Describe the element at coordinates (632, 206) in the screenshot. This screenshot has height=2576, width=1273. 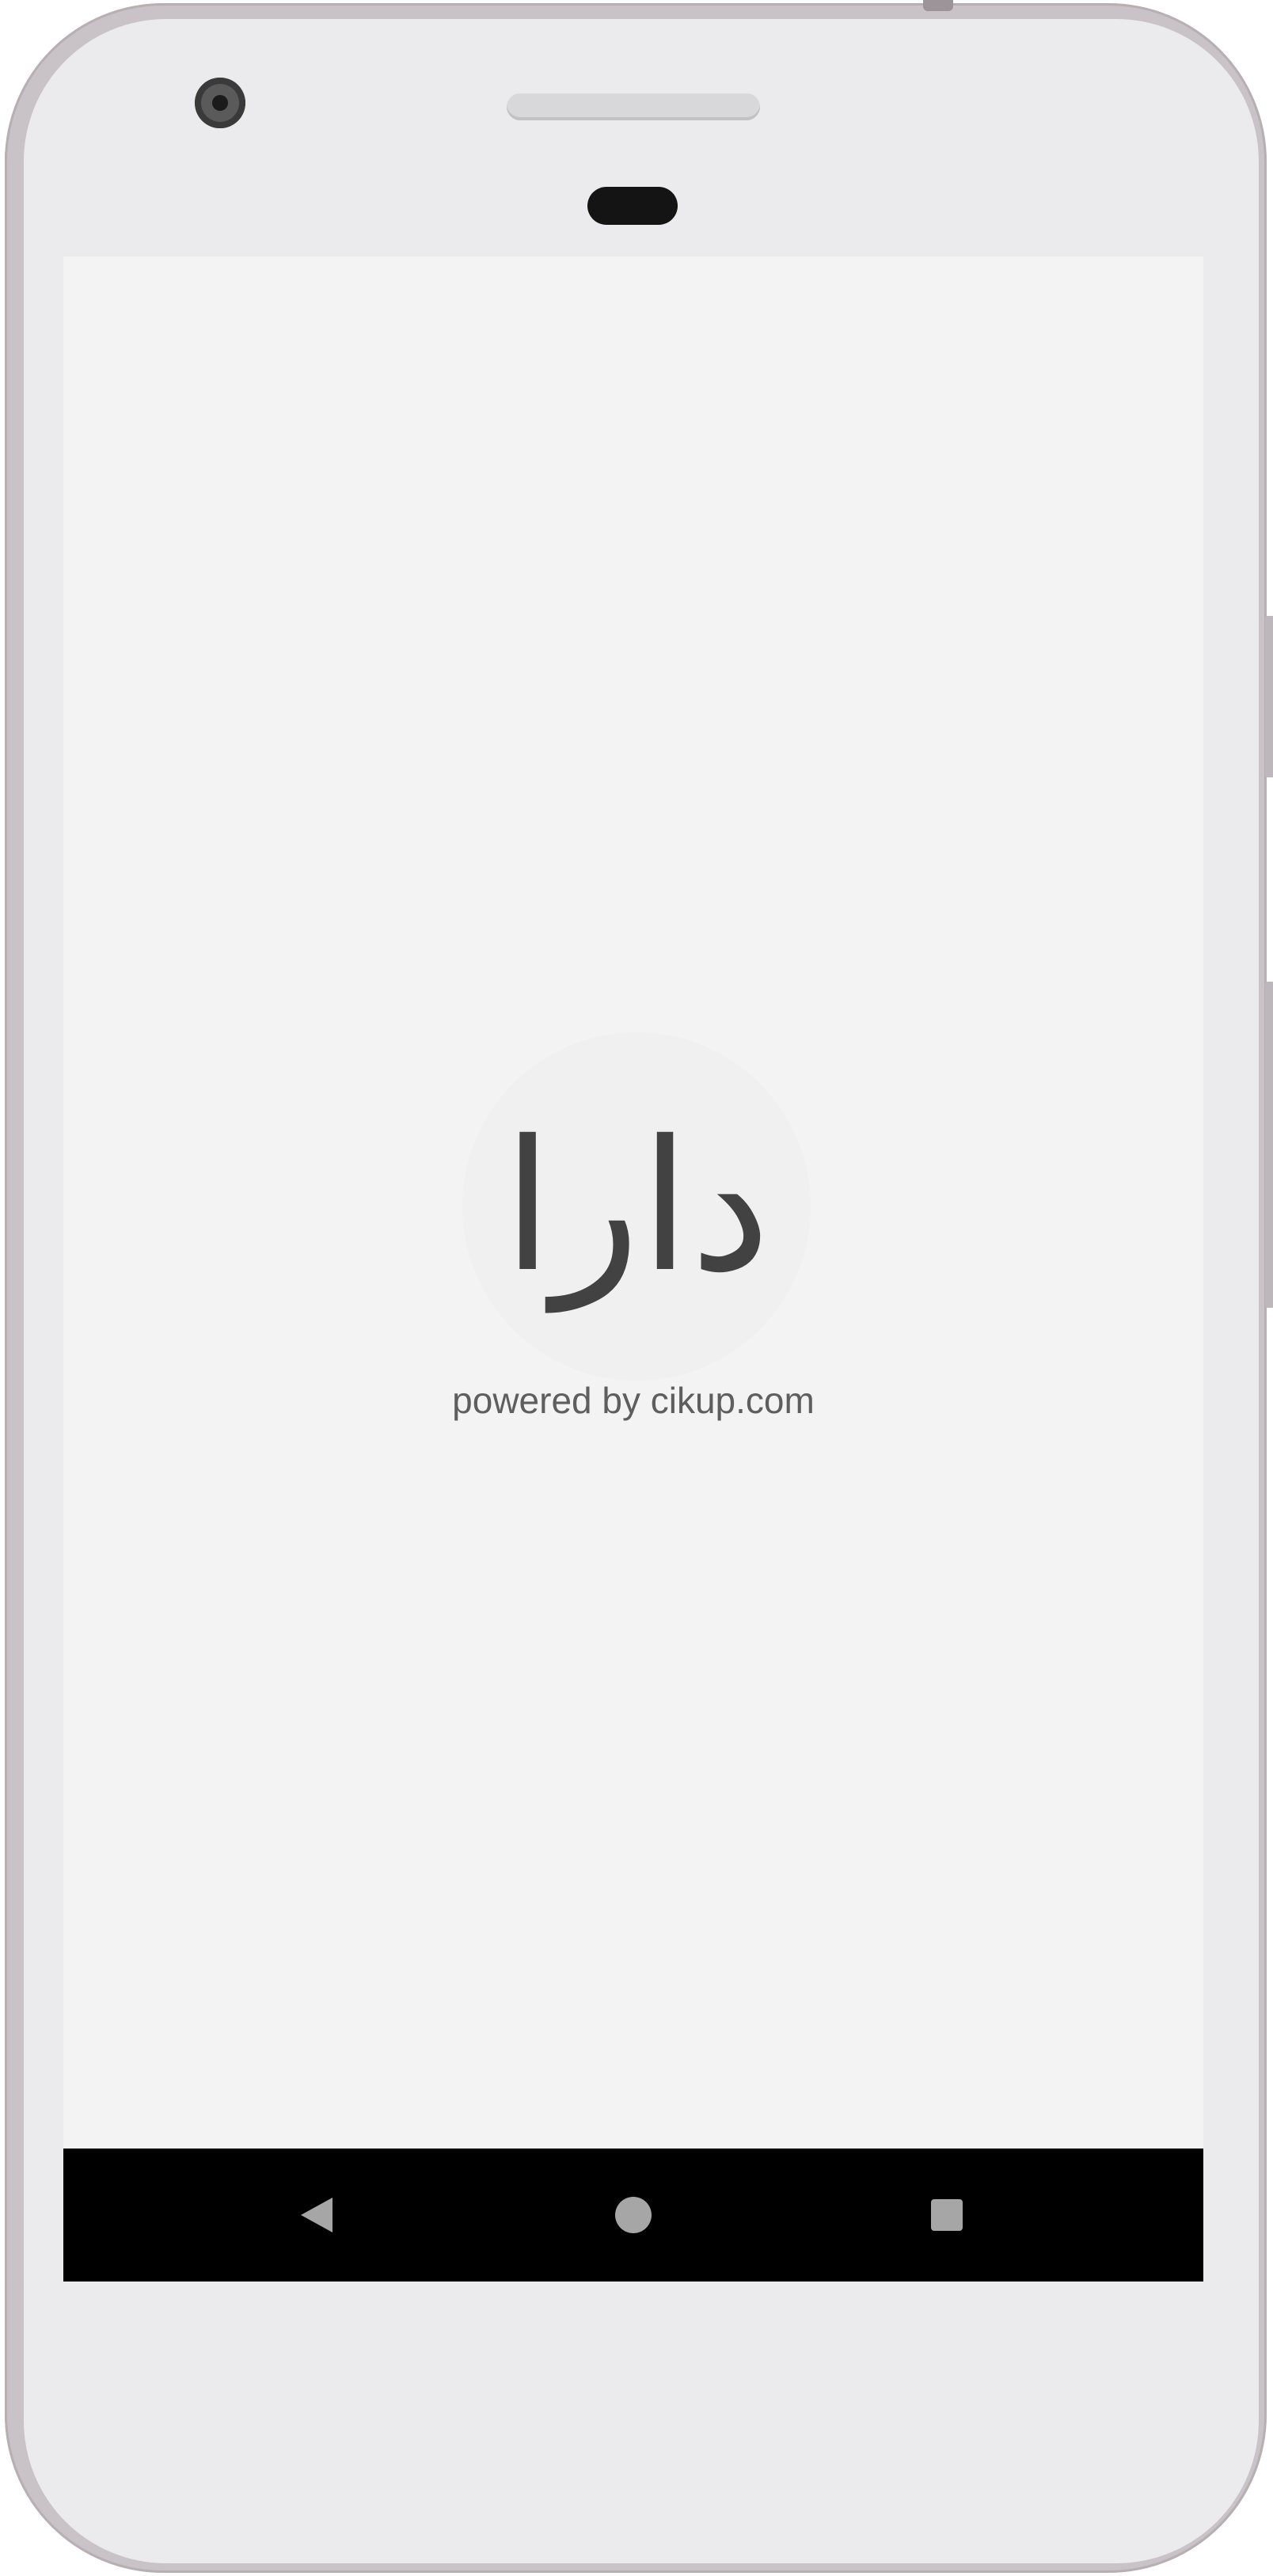
I see `proximity-sensor` at that location.